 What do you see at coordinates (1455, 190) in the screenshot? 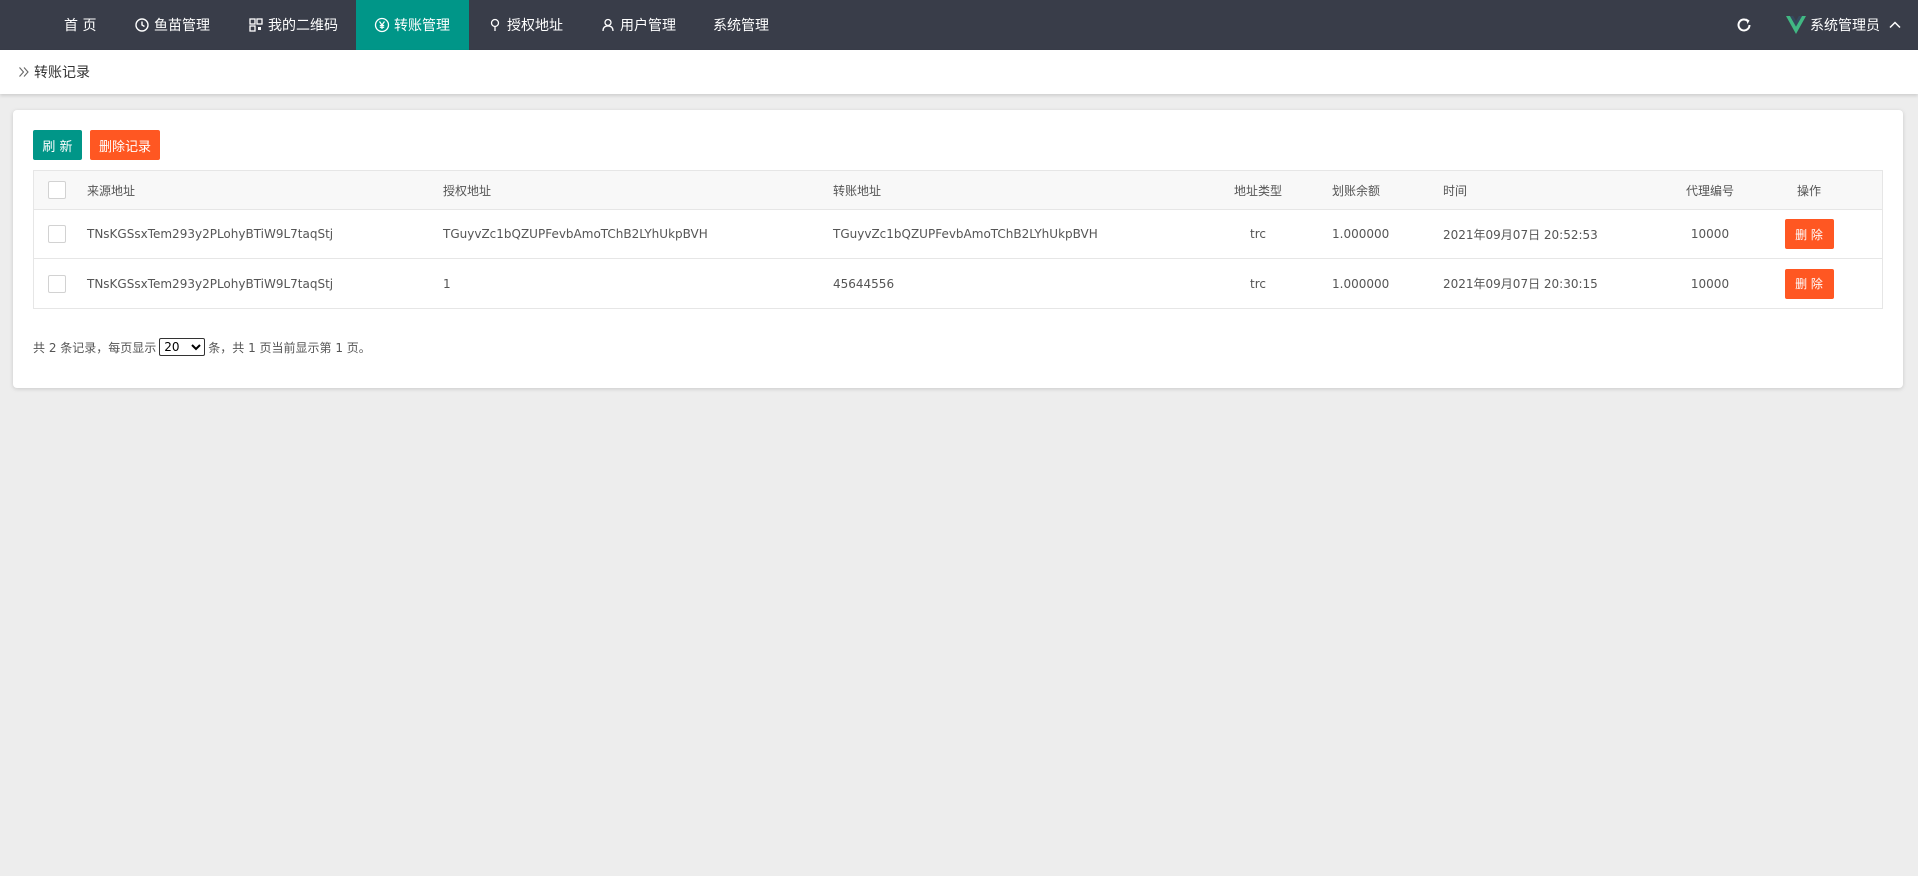
I see `header-time: 时间` at bounding box center [1455, 190].